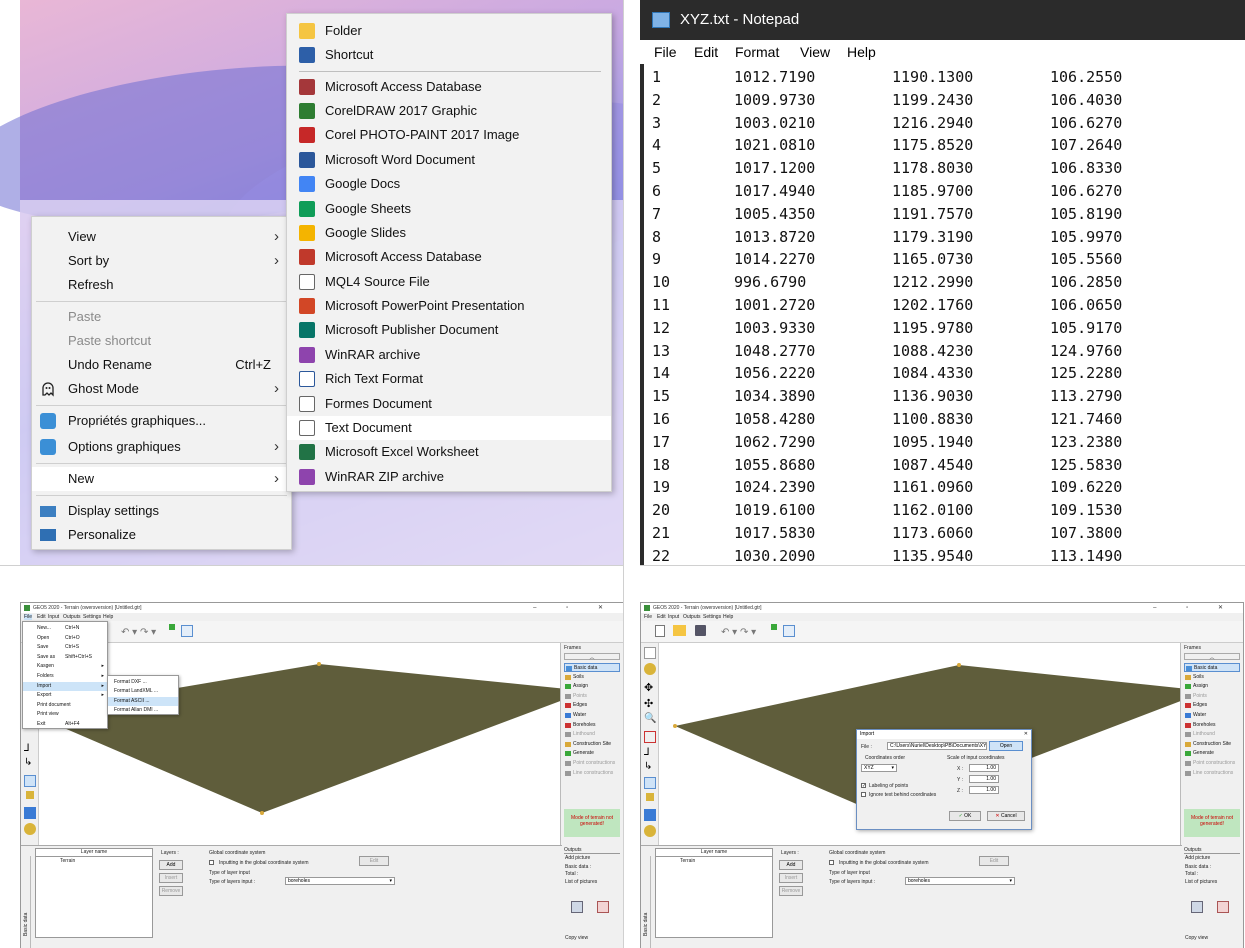 The width and height of the screenshot is (1245, 948). Describe the element at coordinates (65, 724) in the screenshot. I see `file-menu-item: Exit Alt+F4` at that location.